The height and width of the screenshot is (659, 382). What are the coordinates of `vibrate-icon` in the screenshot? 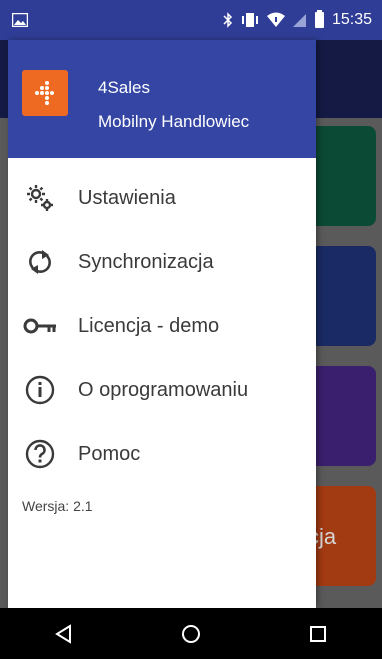 It's located at (250, 20).